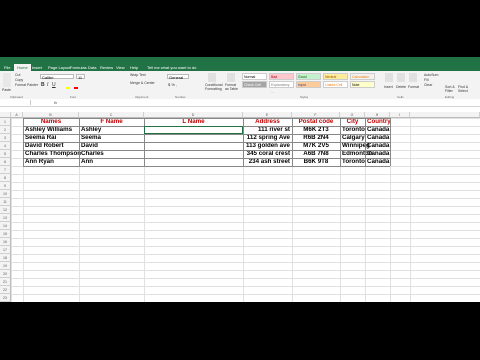 This screenshot has height=360, width=480. What do you see at coordinates (5, 234) in the screenshot?
I see `row-header-15: 15` at bounding box center [5, 234].